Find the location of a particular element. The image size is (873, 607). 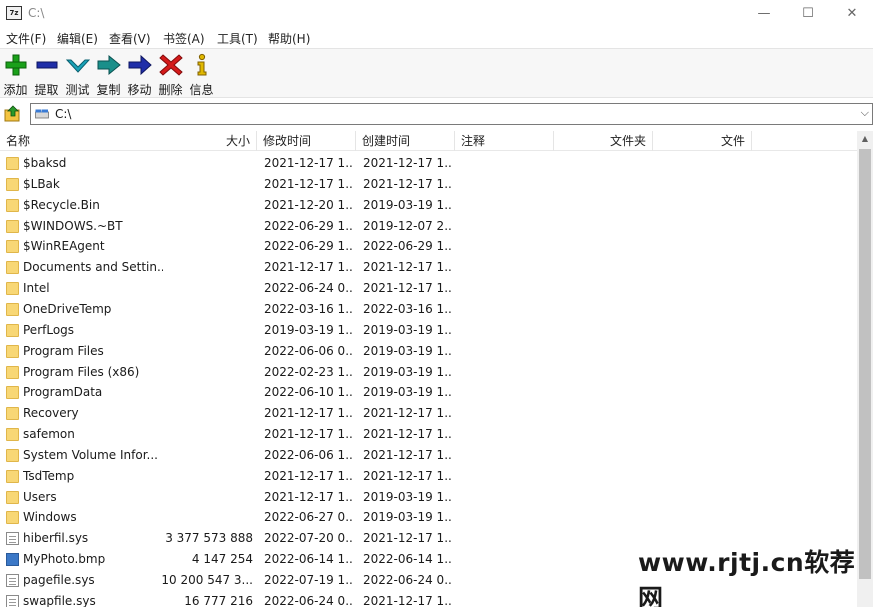

menu-bookmarks: 书签(A) is located at coordinates (184, 38).